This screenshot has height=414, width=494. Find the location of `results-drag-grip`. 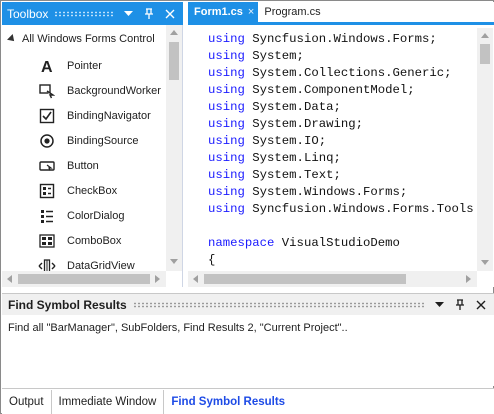

results-drag-grip is located at coordinates (278, 304).